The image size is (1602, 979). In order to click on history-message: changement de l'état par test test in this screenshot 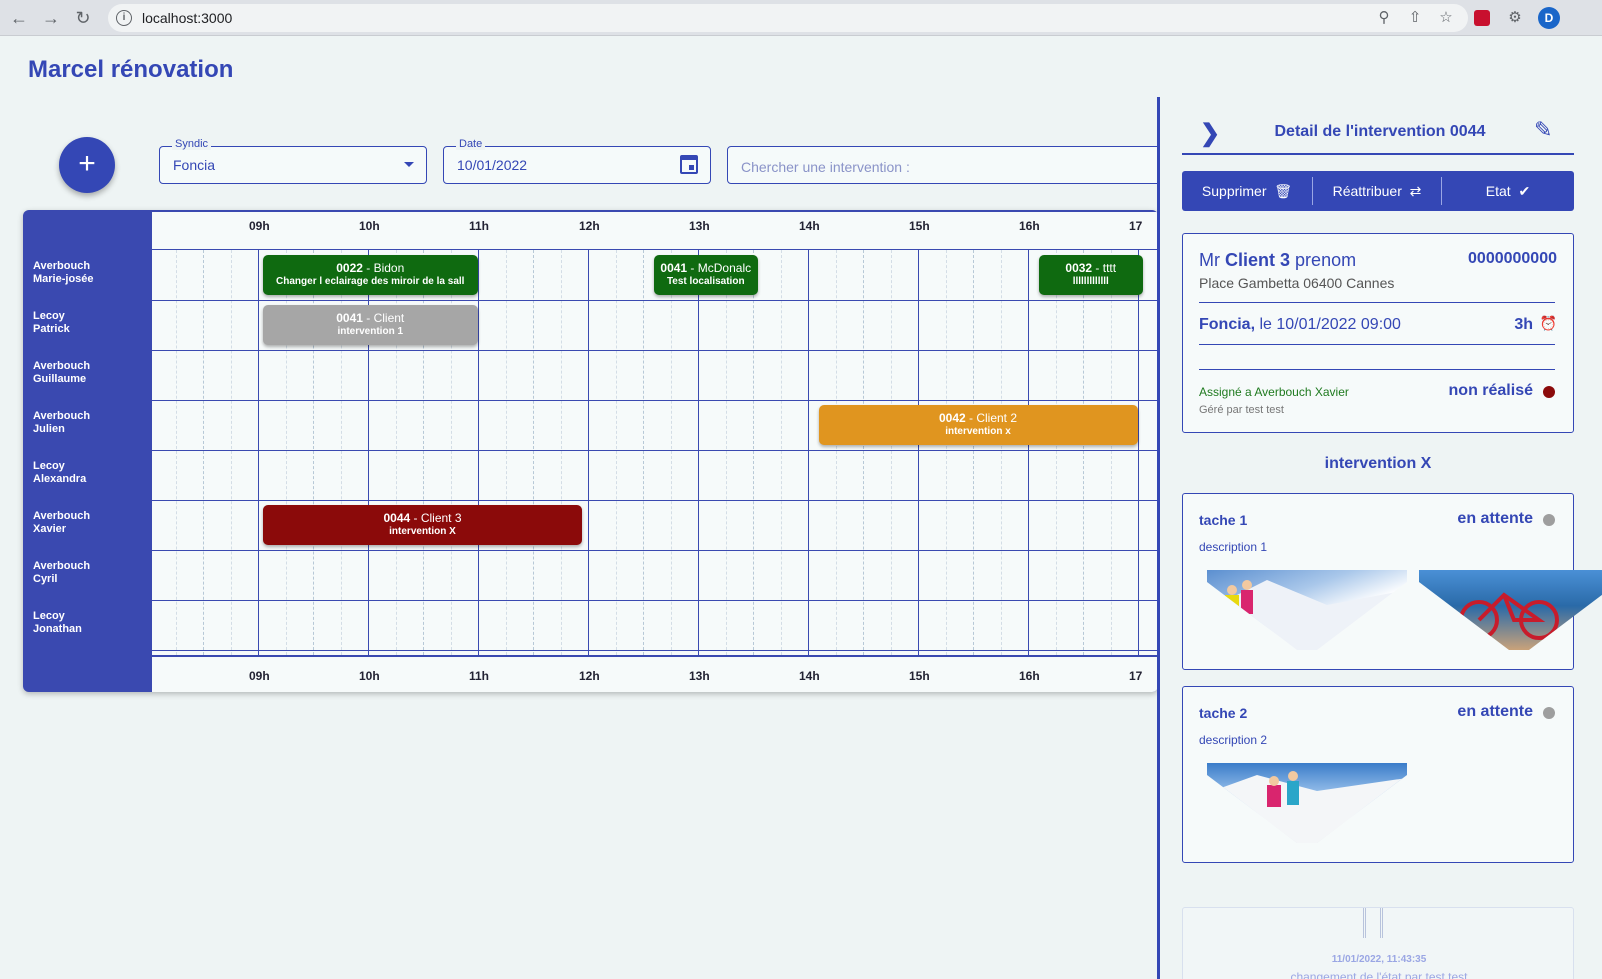, I will do `click(1379, 974)`.